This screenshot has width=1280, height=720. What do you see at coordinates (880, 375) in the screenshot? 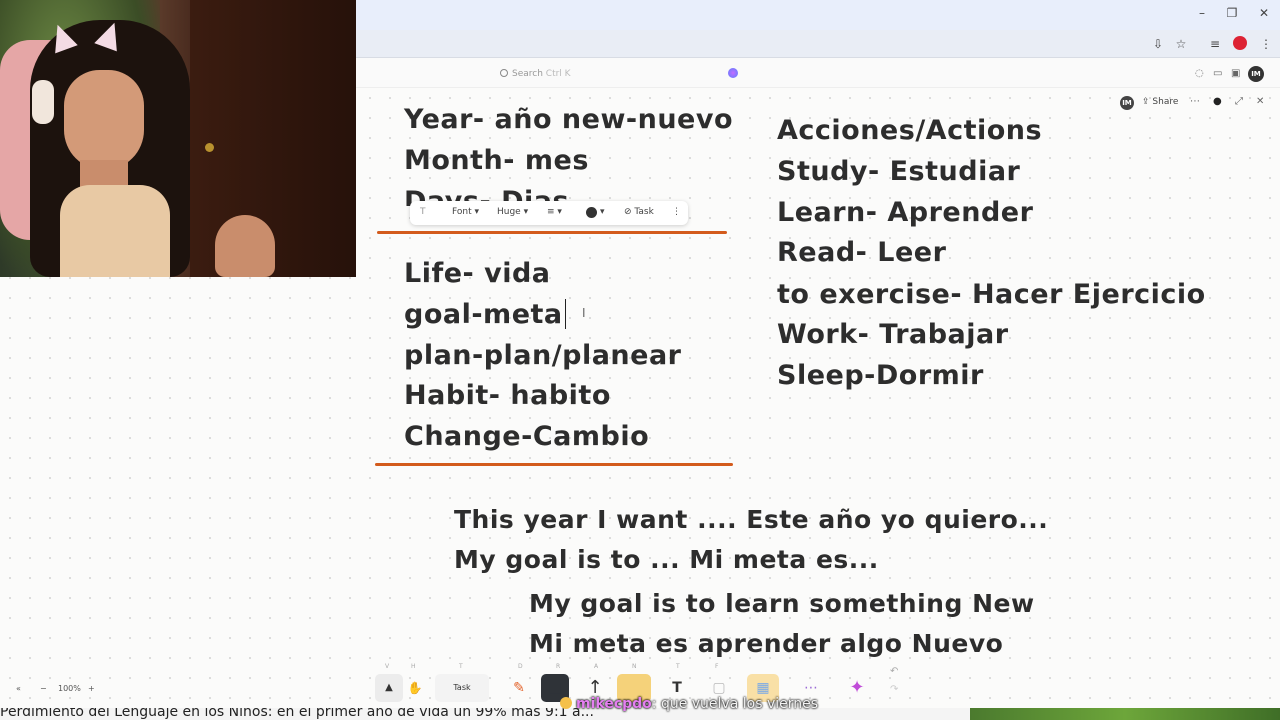
I see `vocab-sleep: Sleep-Dormir` at bounding box center [880, 375].